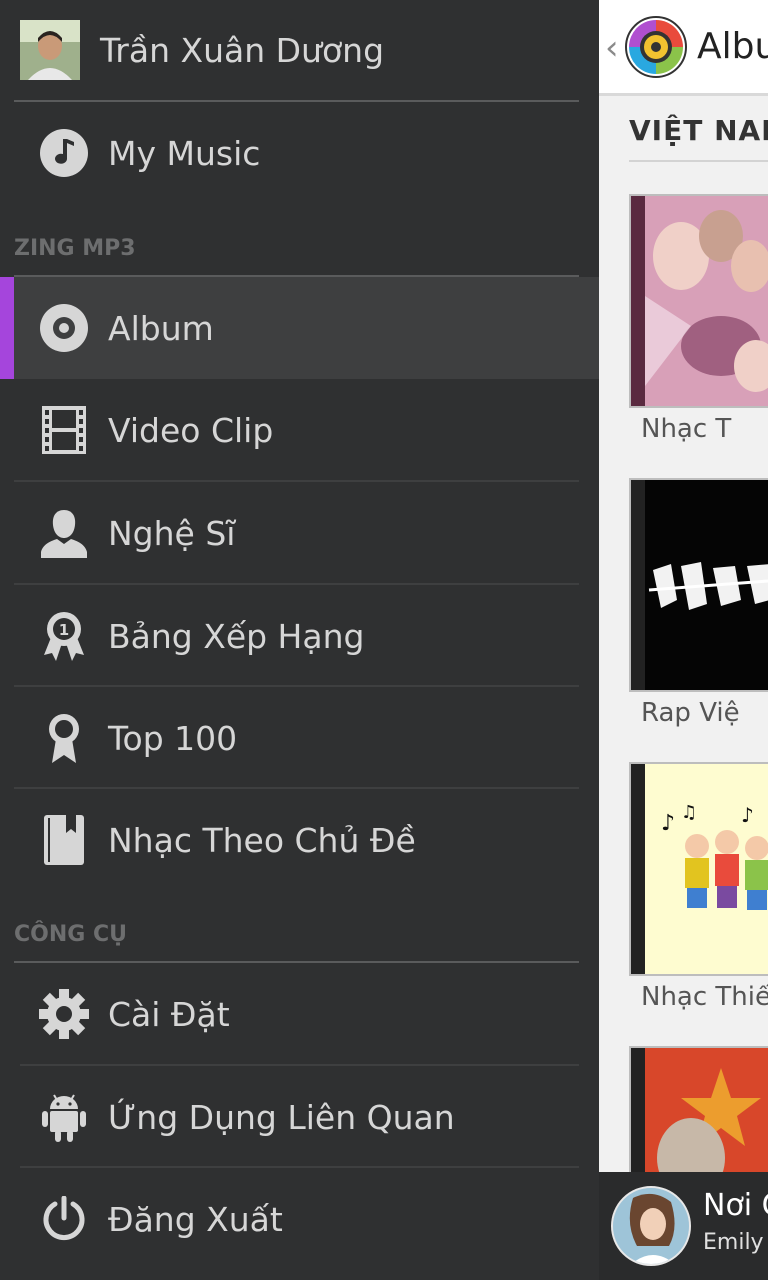 This screenshot has height=1280, width=768. Describe the element at coordinates (64, 153) in the screenshot. I see `music-note-icon` at that location.